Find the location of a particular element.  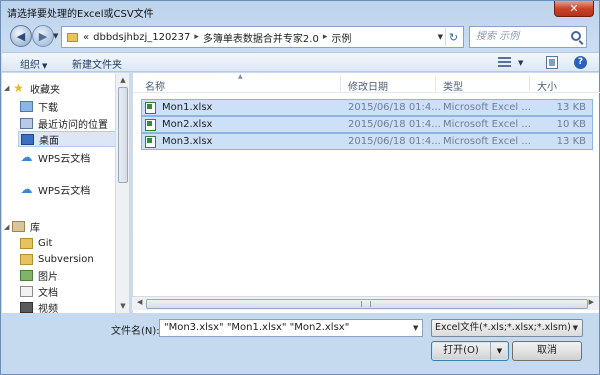

forward-arrow-icon: ▶ is located at coordinates (43, 36).